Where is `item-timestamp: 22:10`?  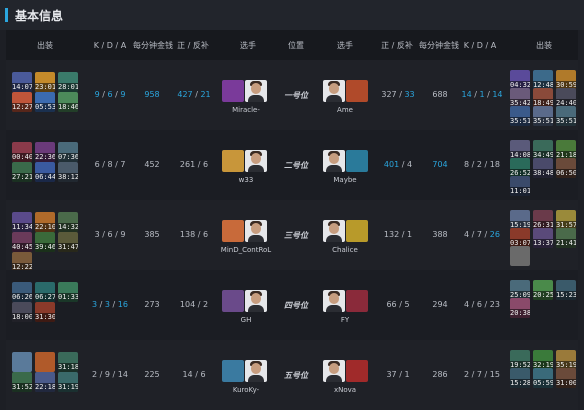
item-timestamp: 22:10 is located at coordinates (45, 227).